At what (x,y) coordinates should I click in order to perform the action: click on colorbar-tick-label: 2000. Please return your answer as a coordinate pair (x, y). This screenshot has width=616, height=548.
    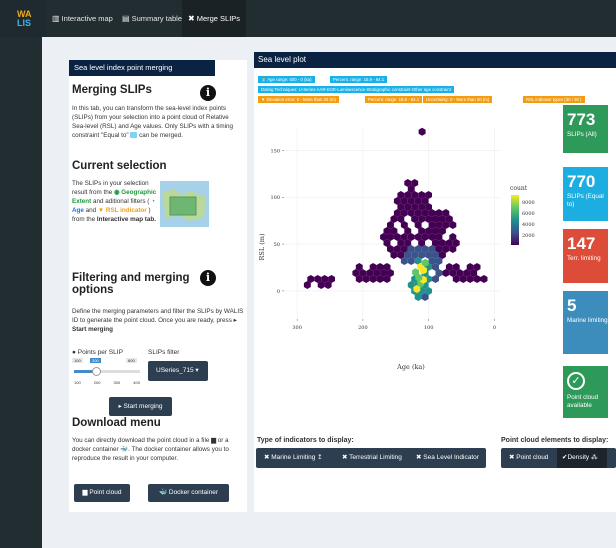
    Looking at the image, I should click on (528, 236).